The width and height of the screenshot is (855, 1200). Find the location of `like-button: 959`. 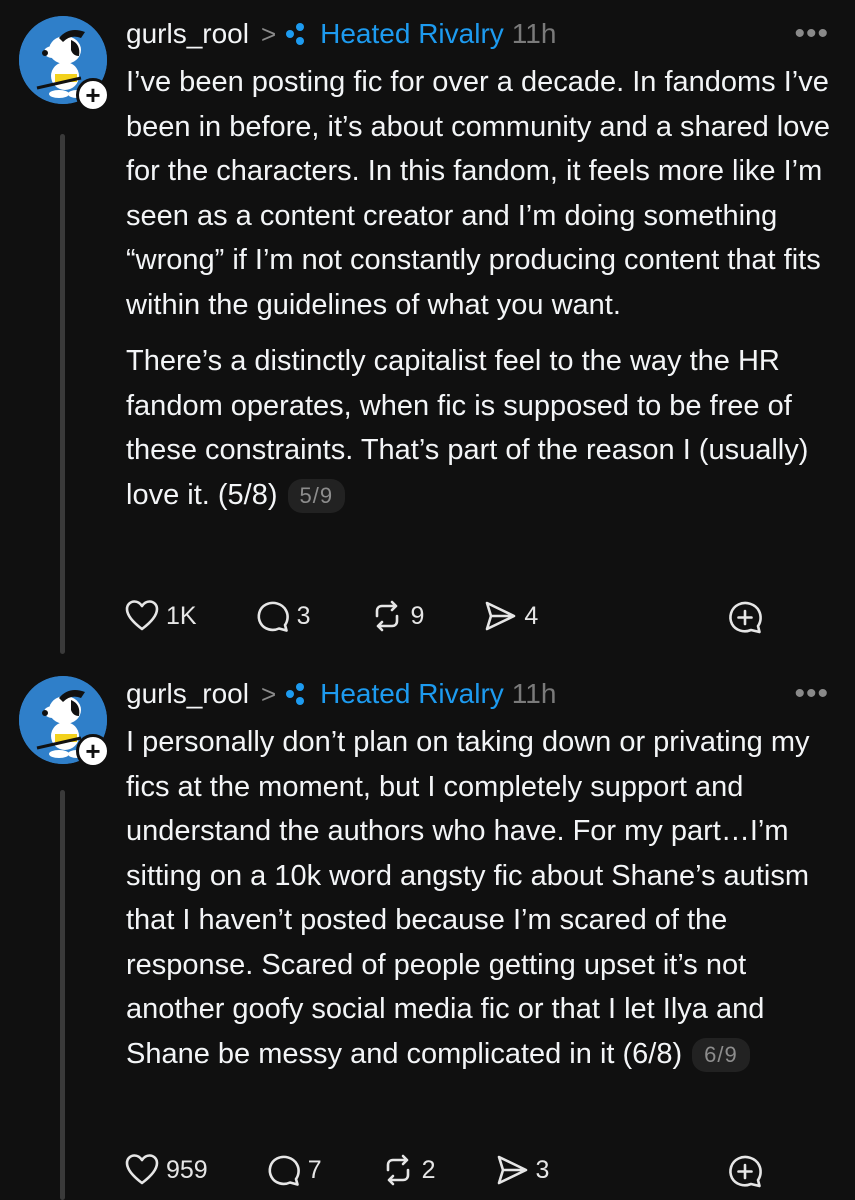

like-button: 959 is located at coordinates (166, 1170).